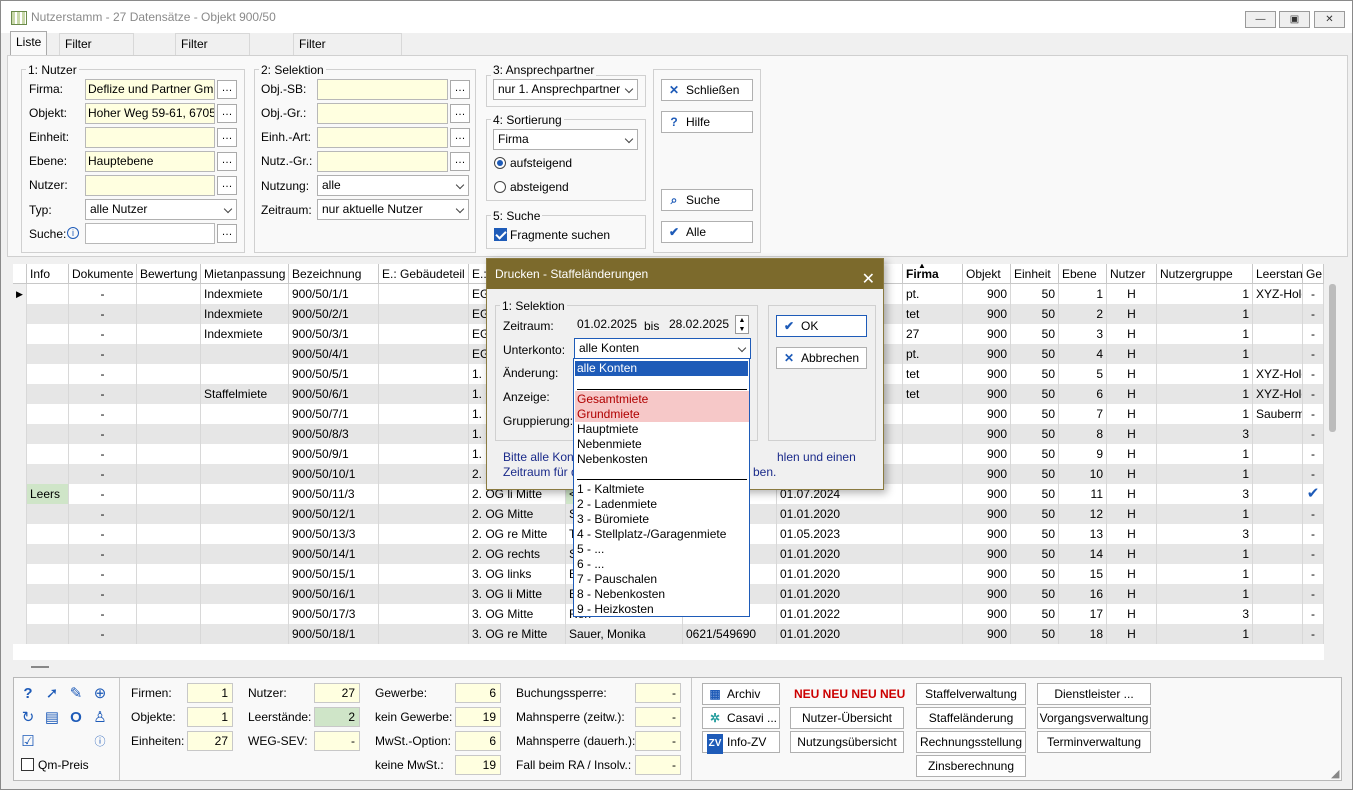  What do you see at coordinates (500, 234) in the screenshot?
I see `fragmente-checkbox` at bounding box center [500, 234].